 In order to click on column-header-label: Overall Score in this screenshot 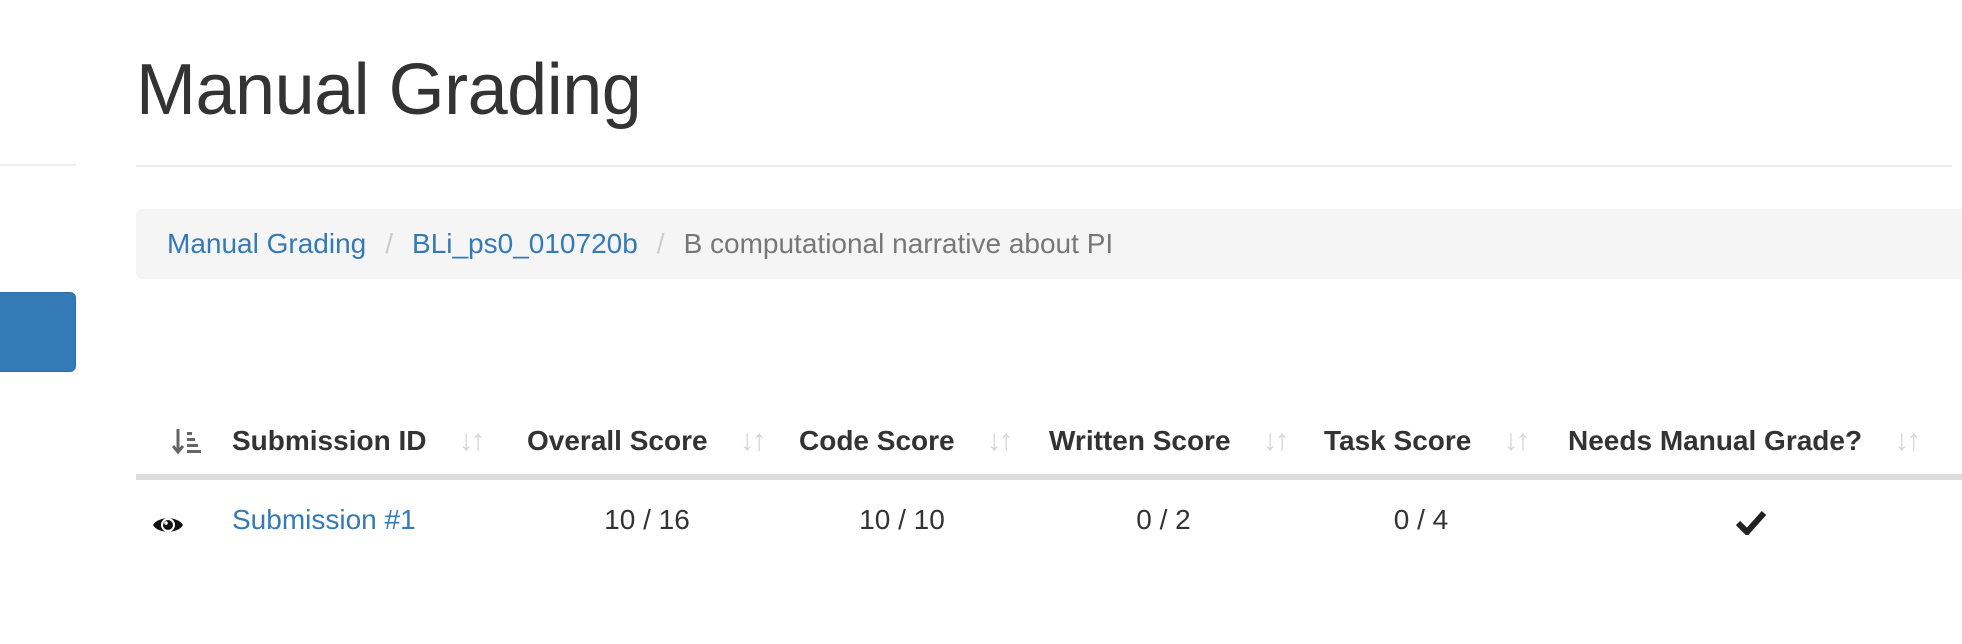, I will do `click(617, 440)`.